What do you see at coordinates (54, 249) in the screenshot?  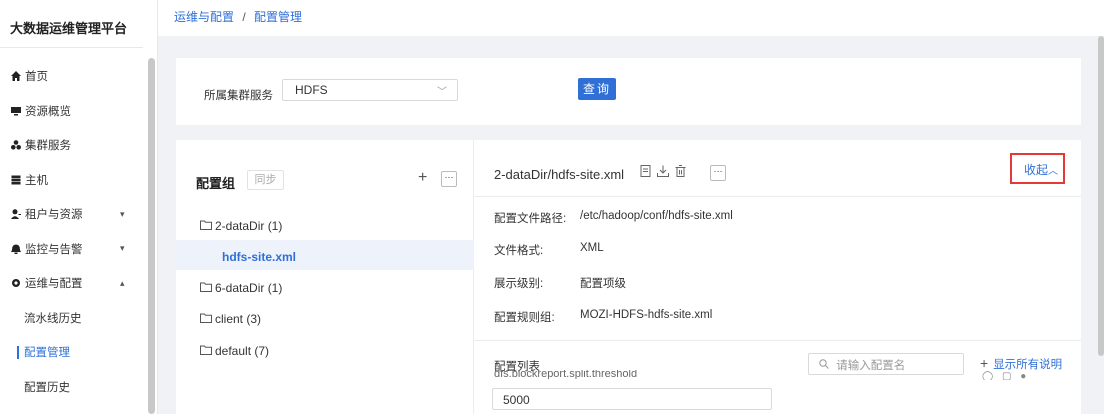 I see `sidebar-item-label: 监控与告警` at bounding box center [54, 249].